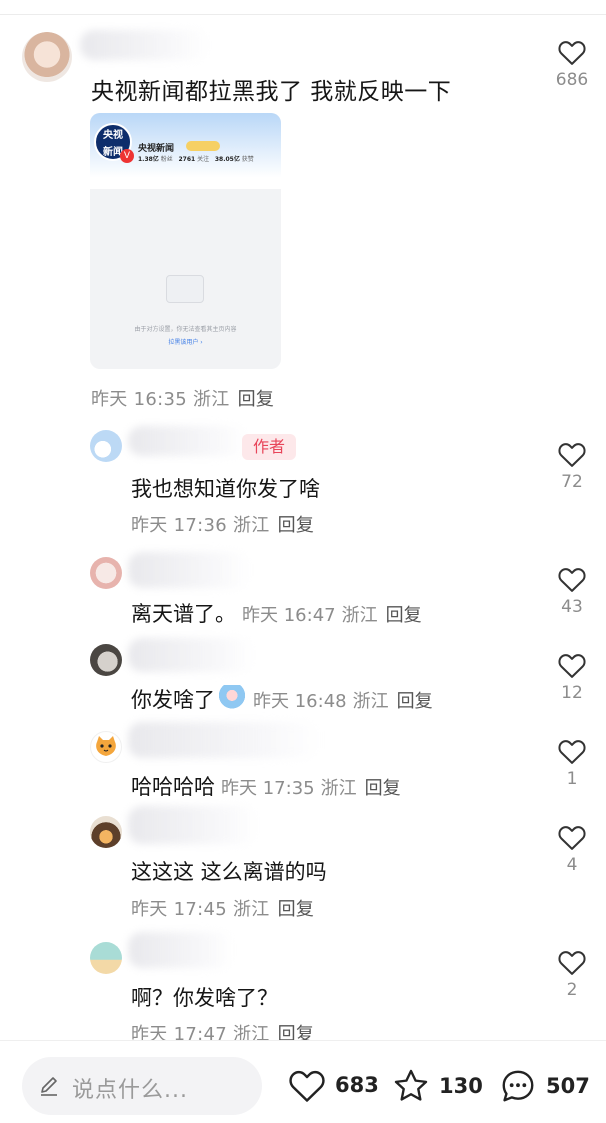 The height and width of the screenshot is (1123, 606). I want to click on embed-stats: 1.38亿 粉丝 2761 关注 38.05亿 获赞, so click(196, 158).